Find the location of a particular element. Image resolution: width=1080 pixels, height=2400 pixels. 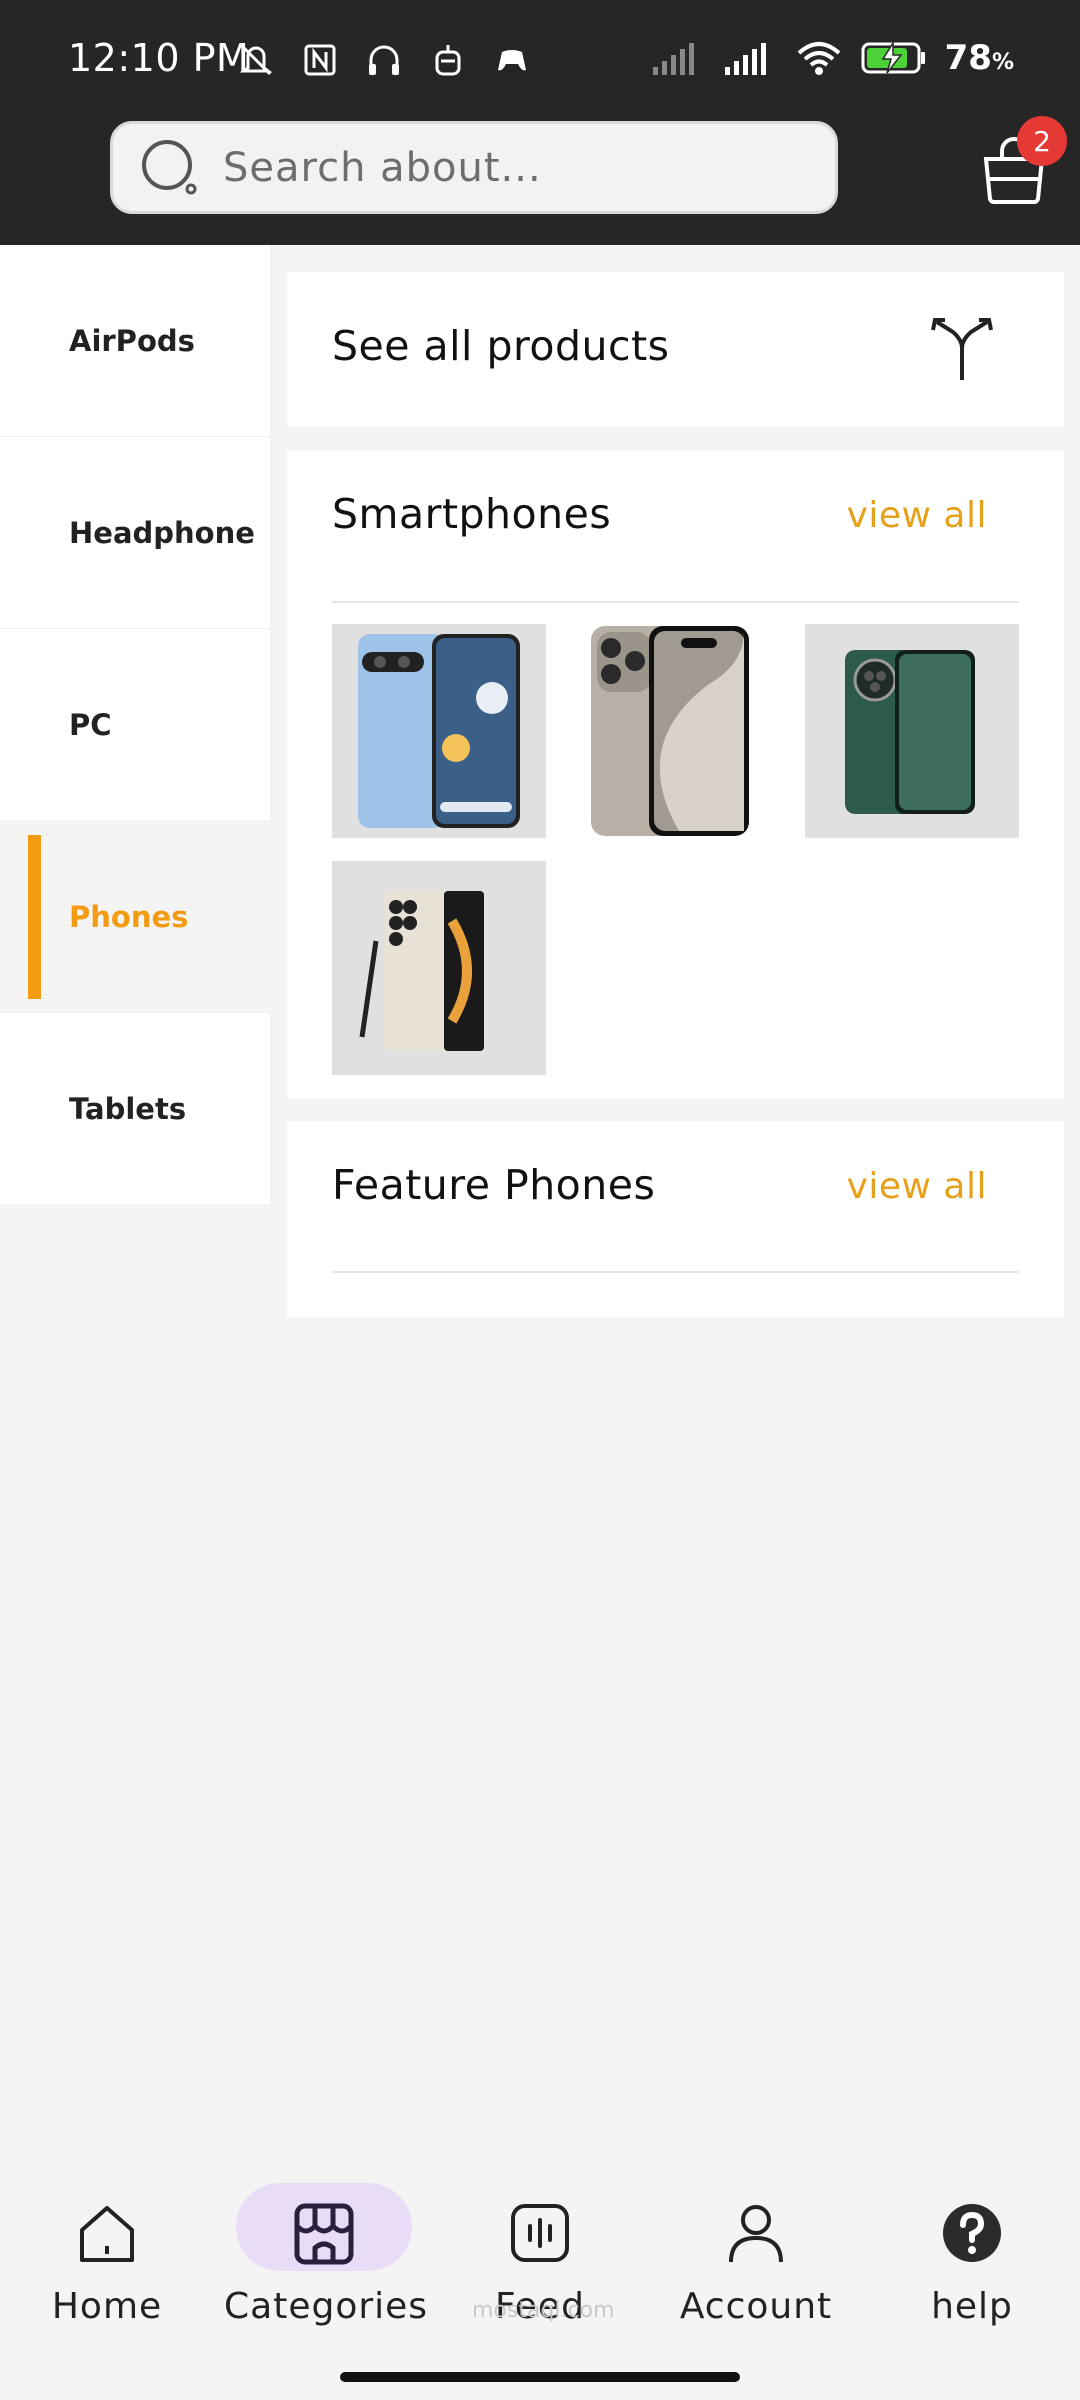

app-header: 12:10 PM 78% 2 is located at coordinates (540, 122).